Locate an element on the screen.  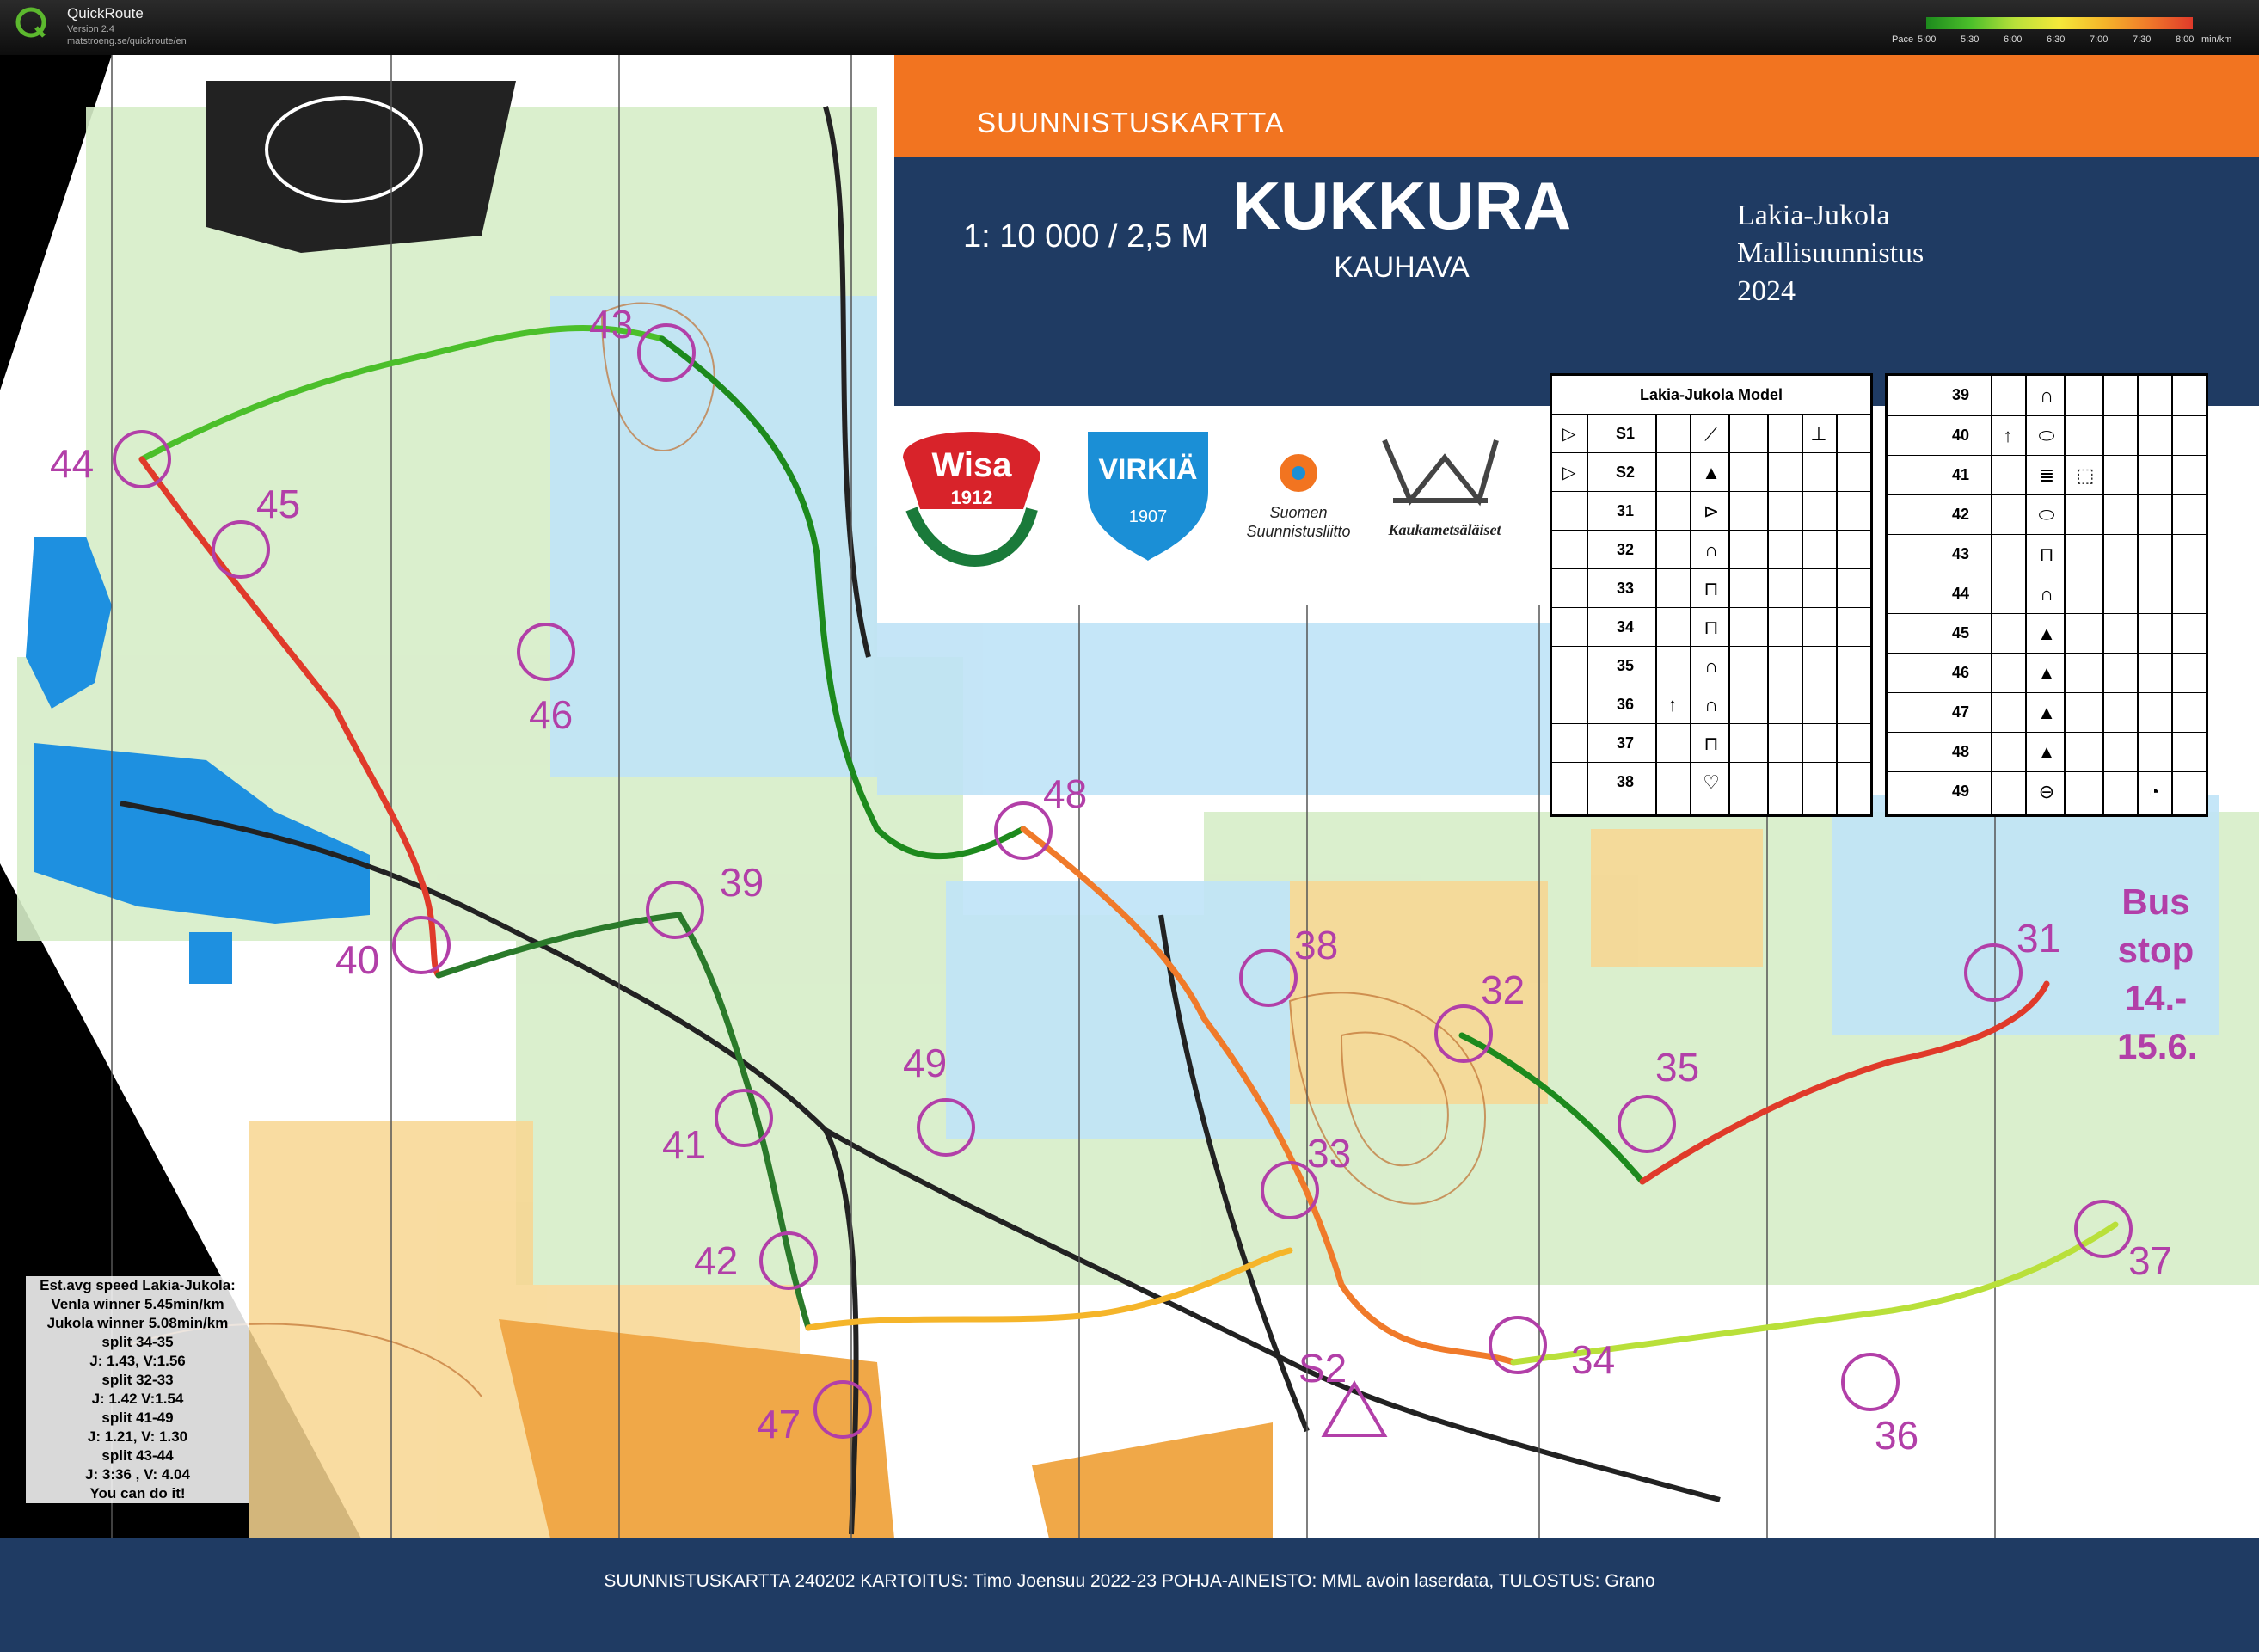
control-label-33: 33 is located at coordinates (1329, 1153).